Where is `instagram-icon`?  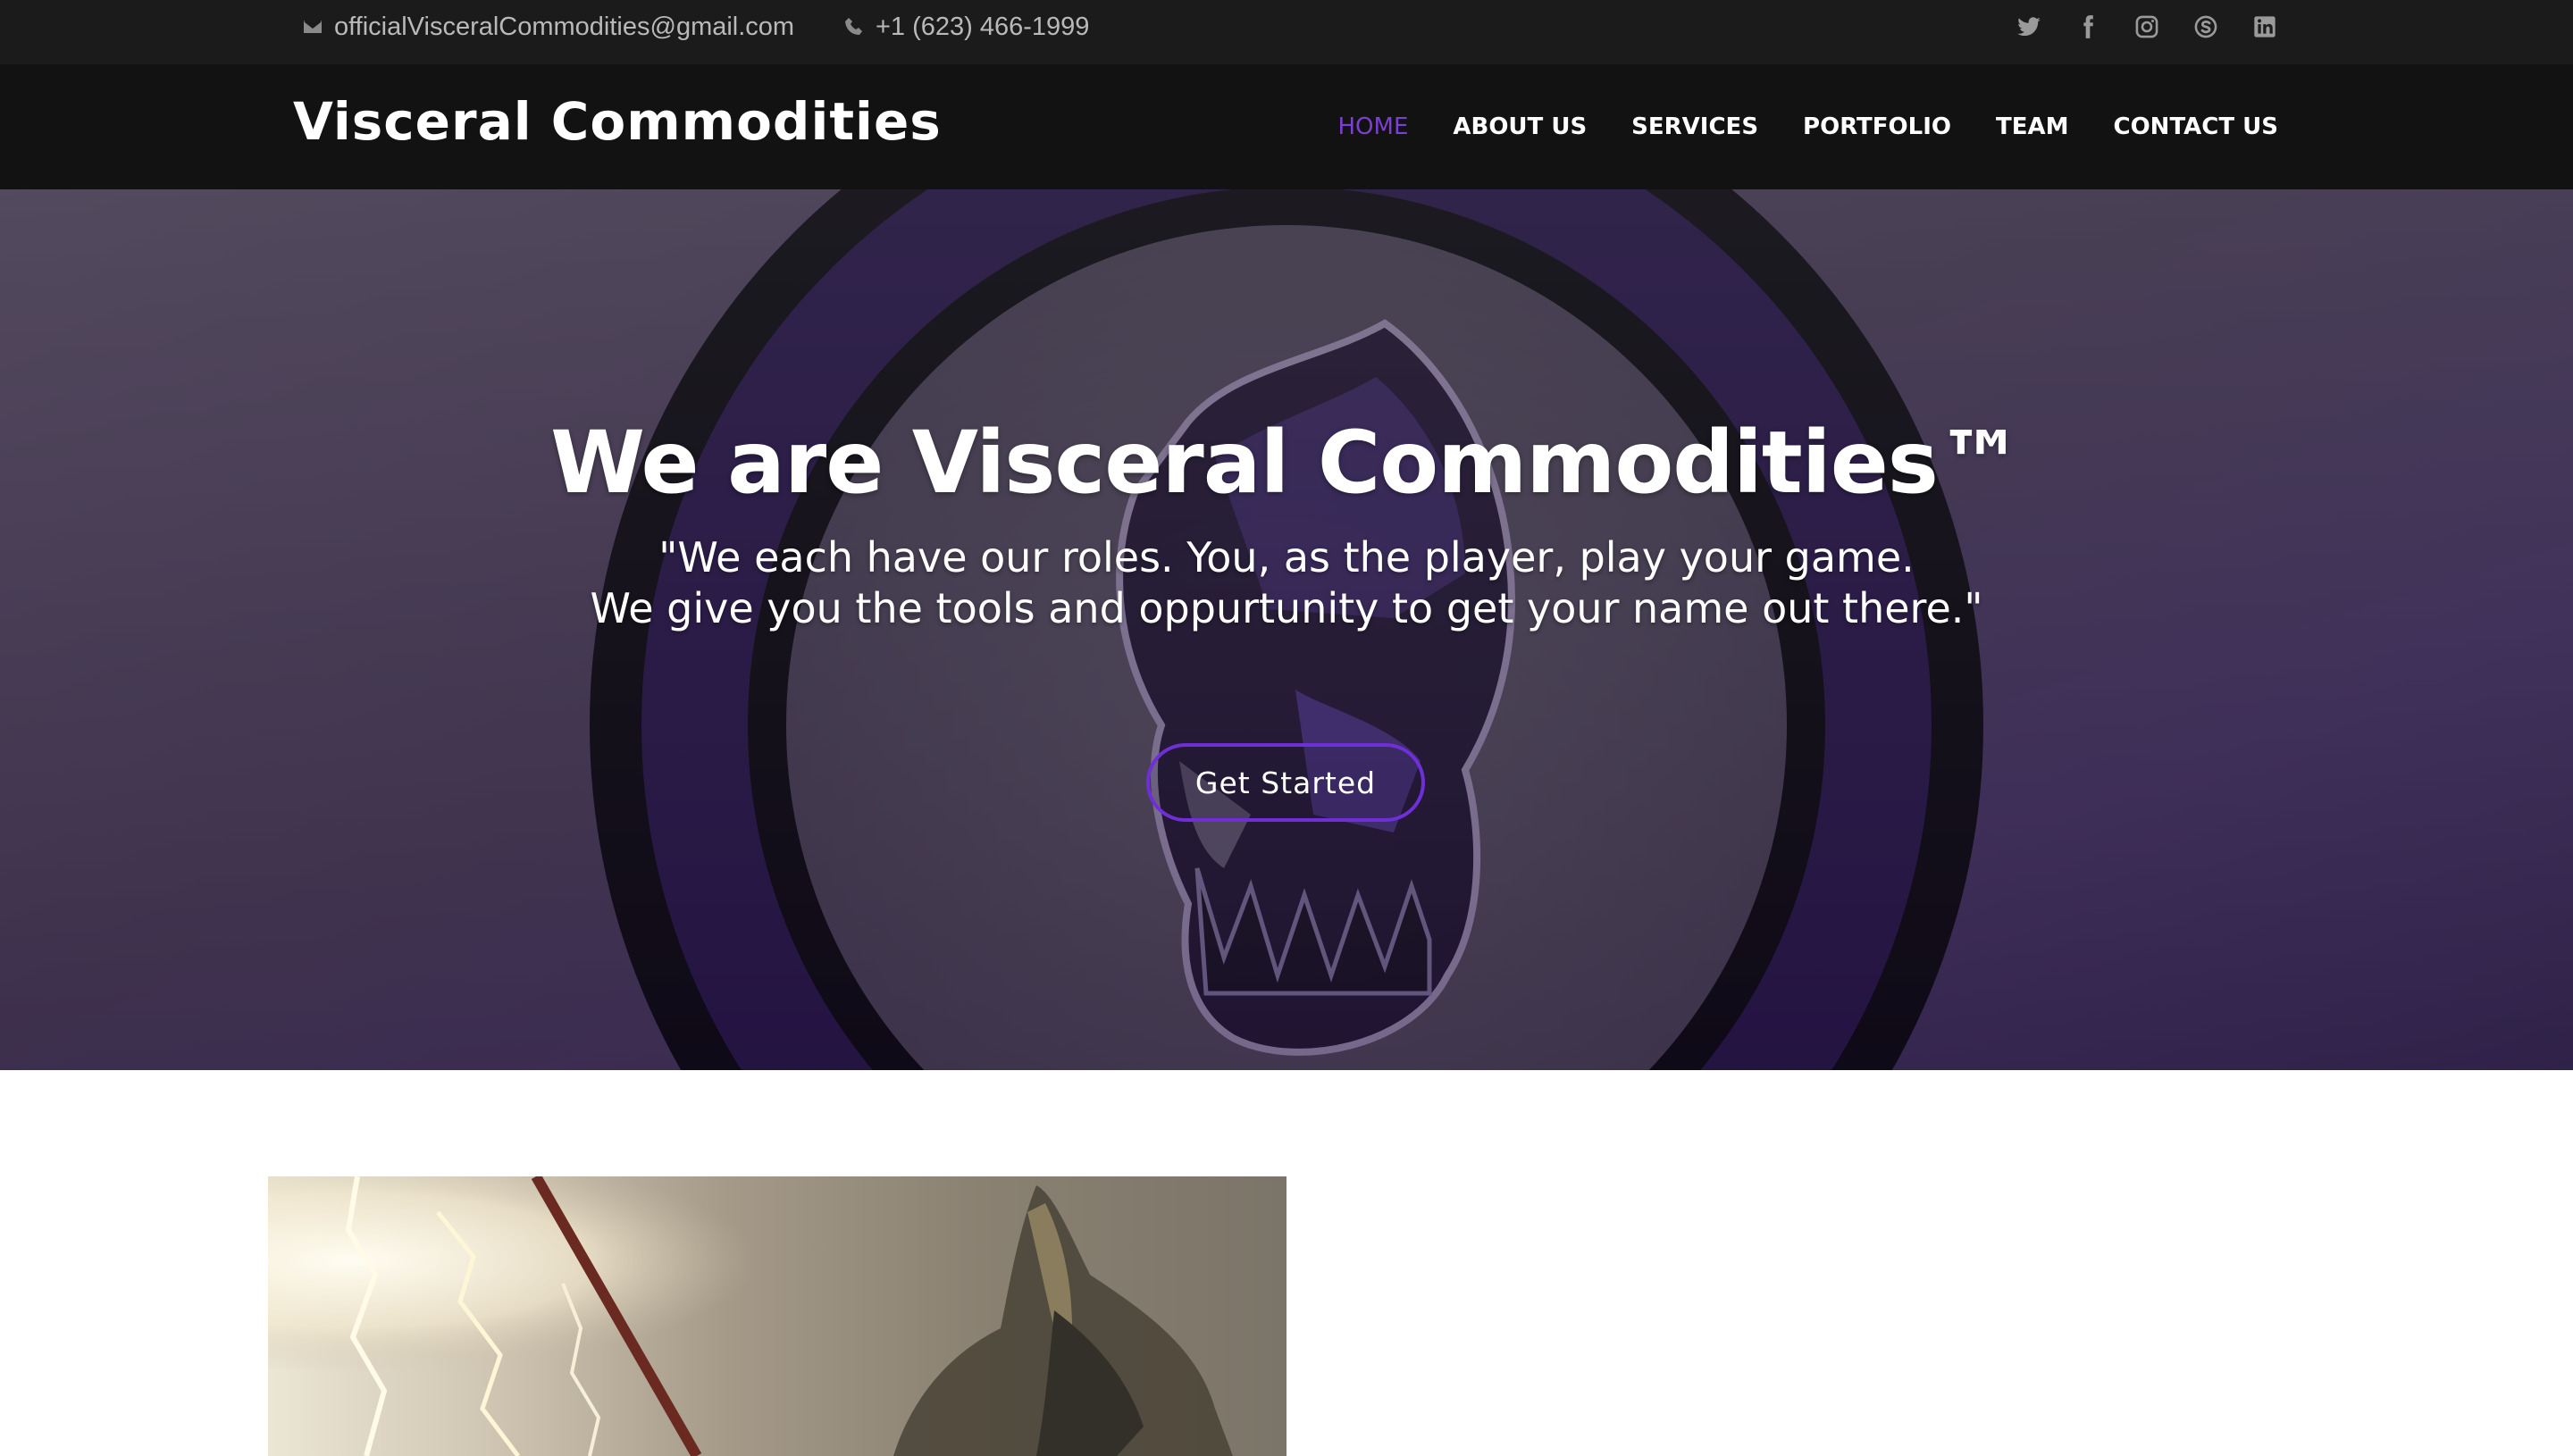
instagram-icon is located at coordinates (2146, 26).